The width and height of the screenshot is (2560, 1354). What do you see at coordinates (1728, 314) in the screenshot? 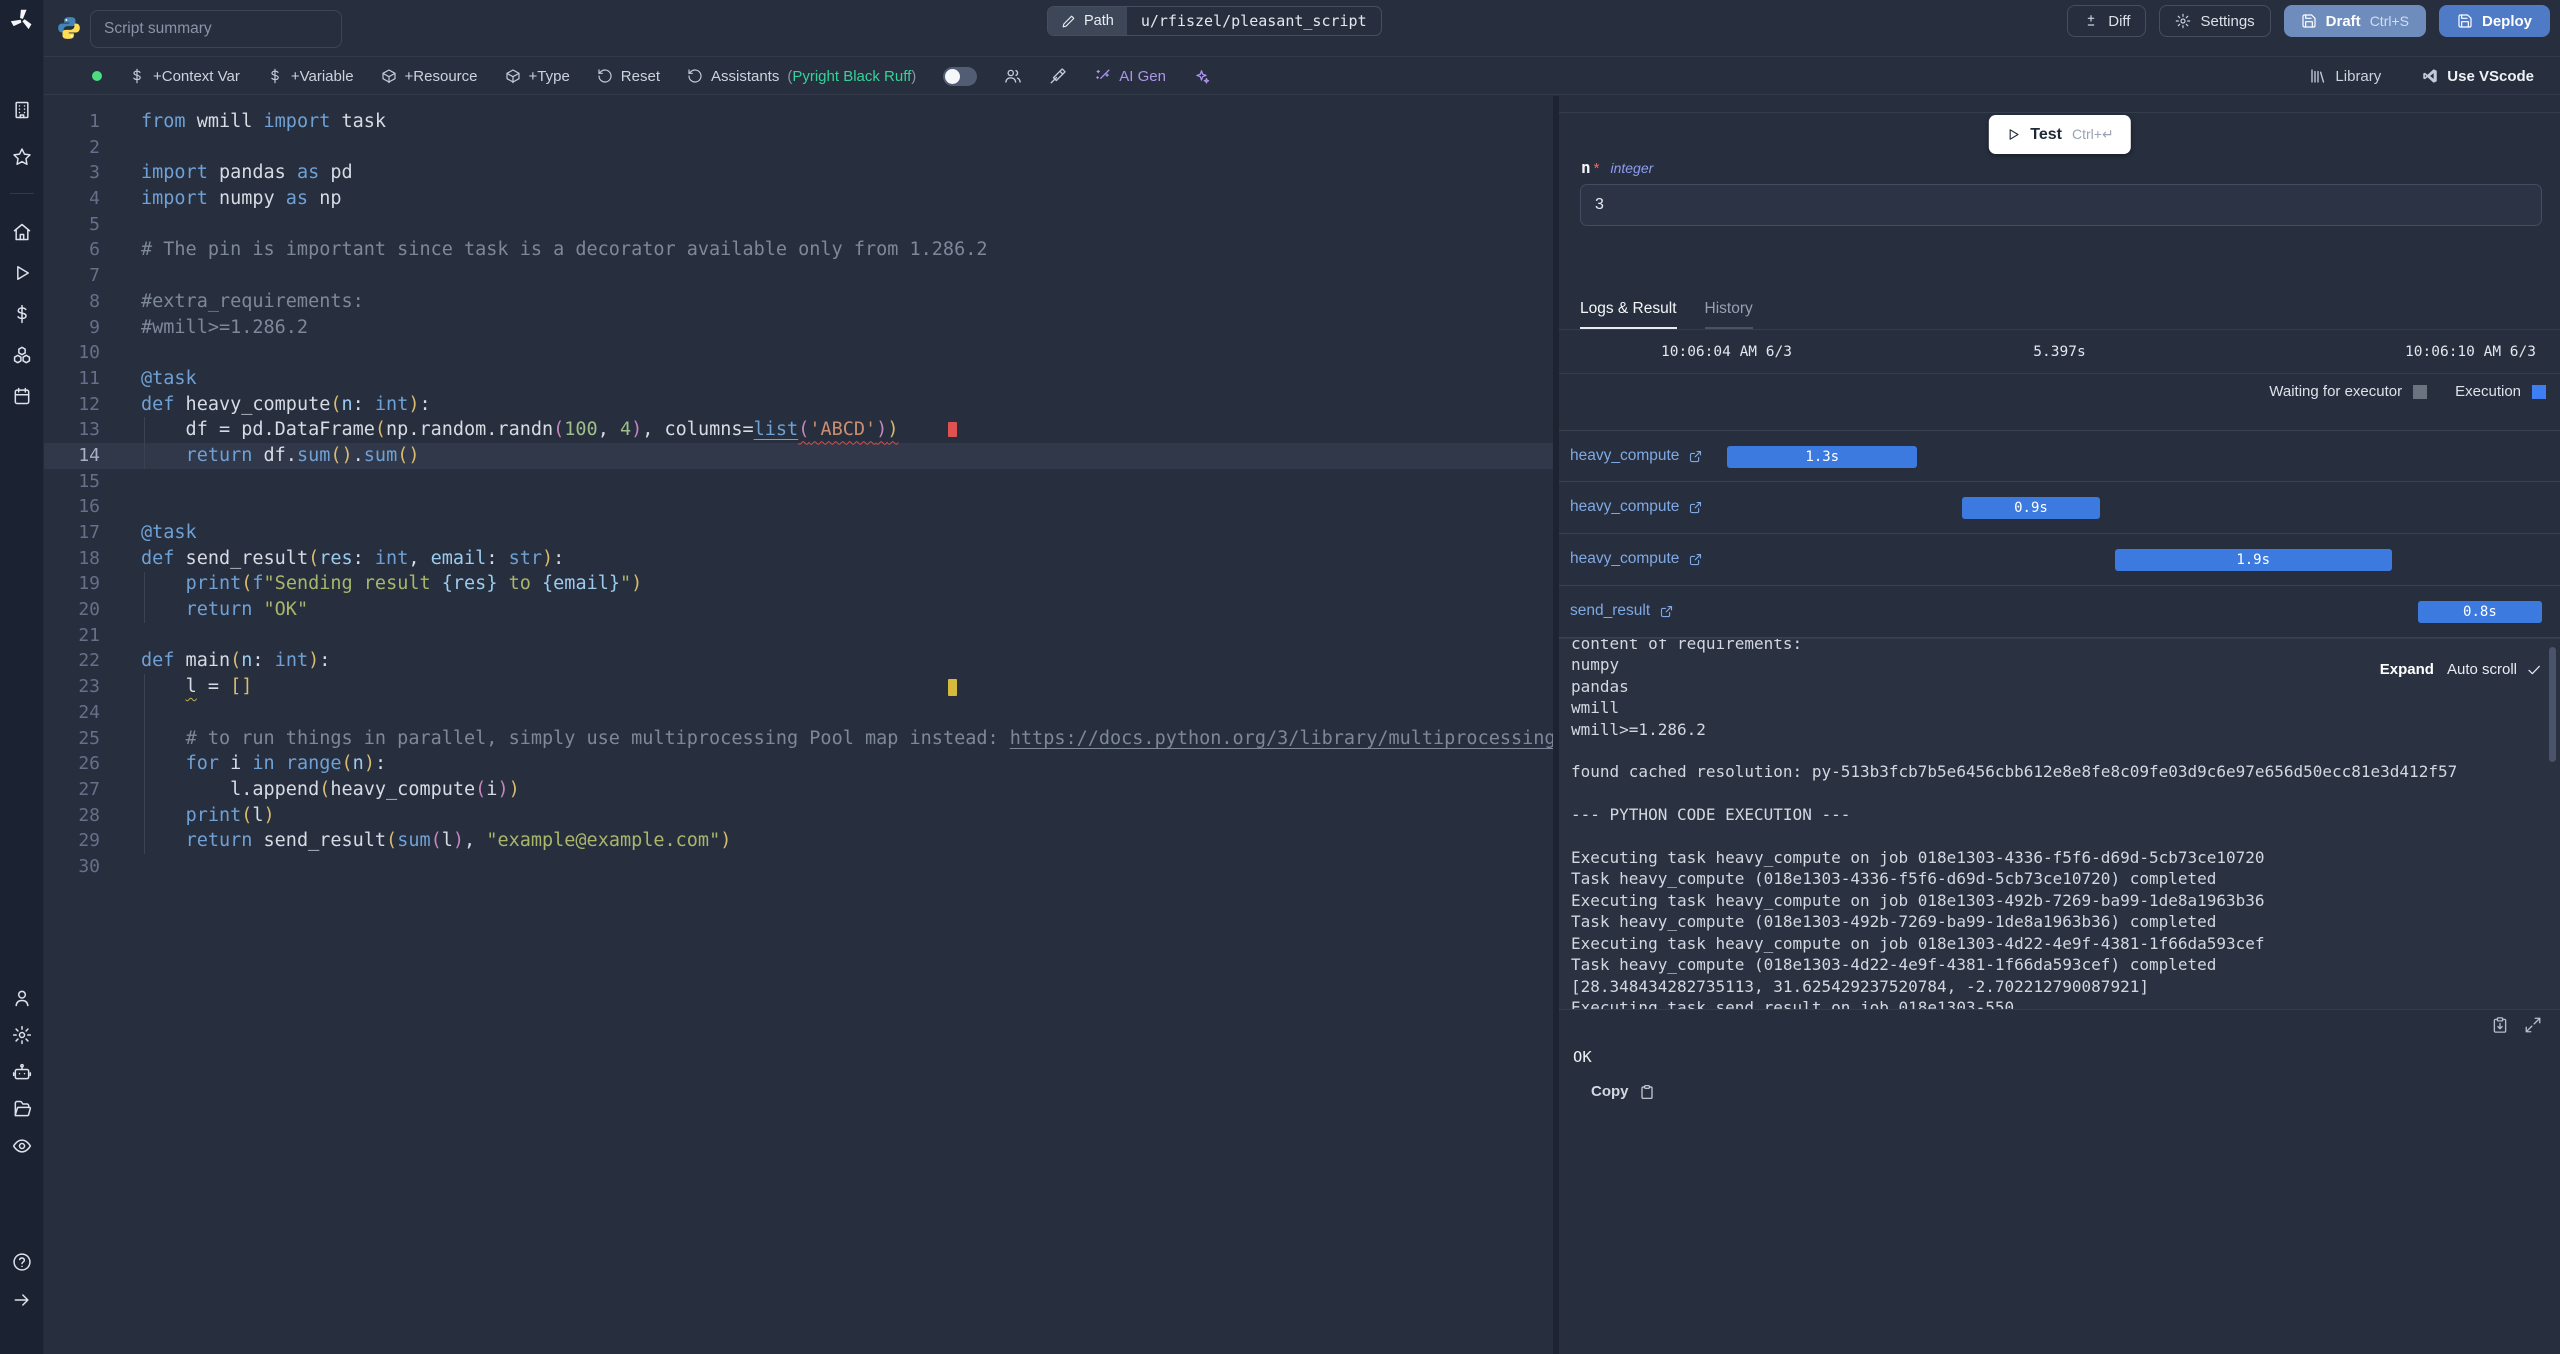
I see `tab-history: History` at bounding box center [1728, 314].